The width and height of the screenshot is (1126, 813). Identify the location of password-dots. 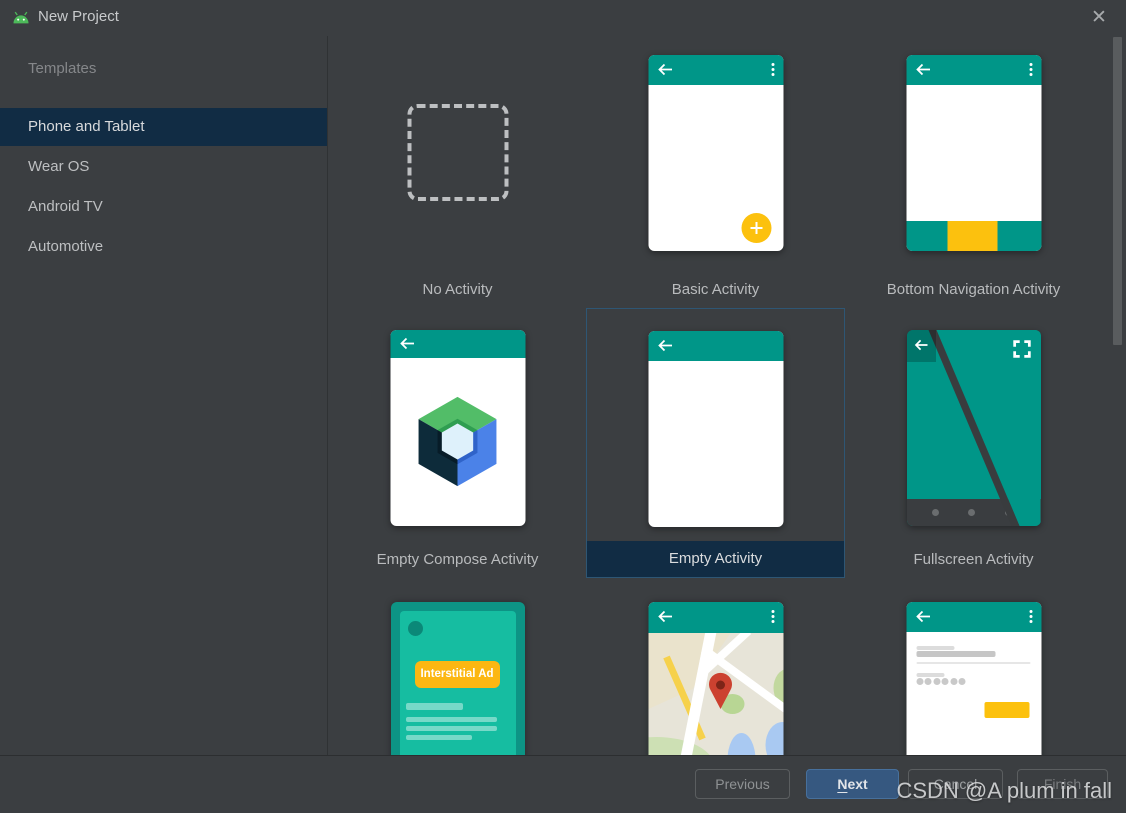
(941, 681).